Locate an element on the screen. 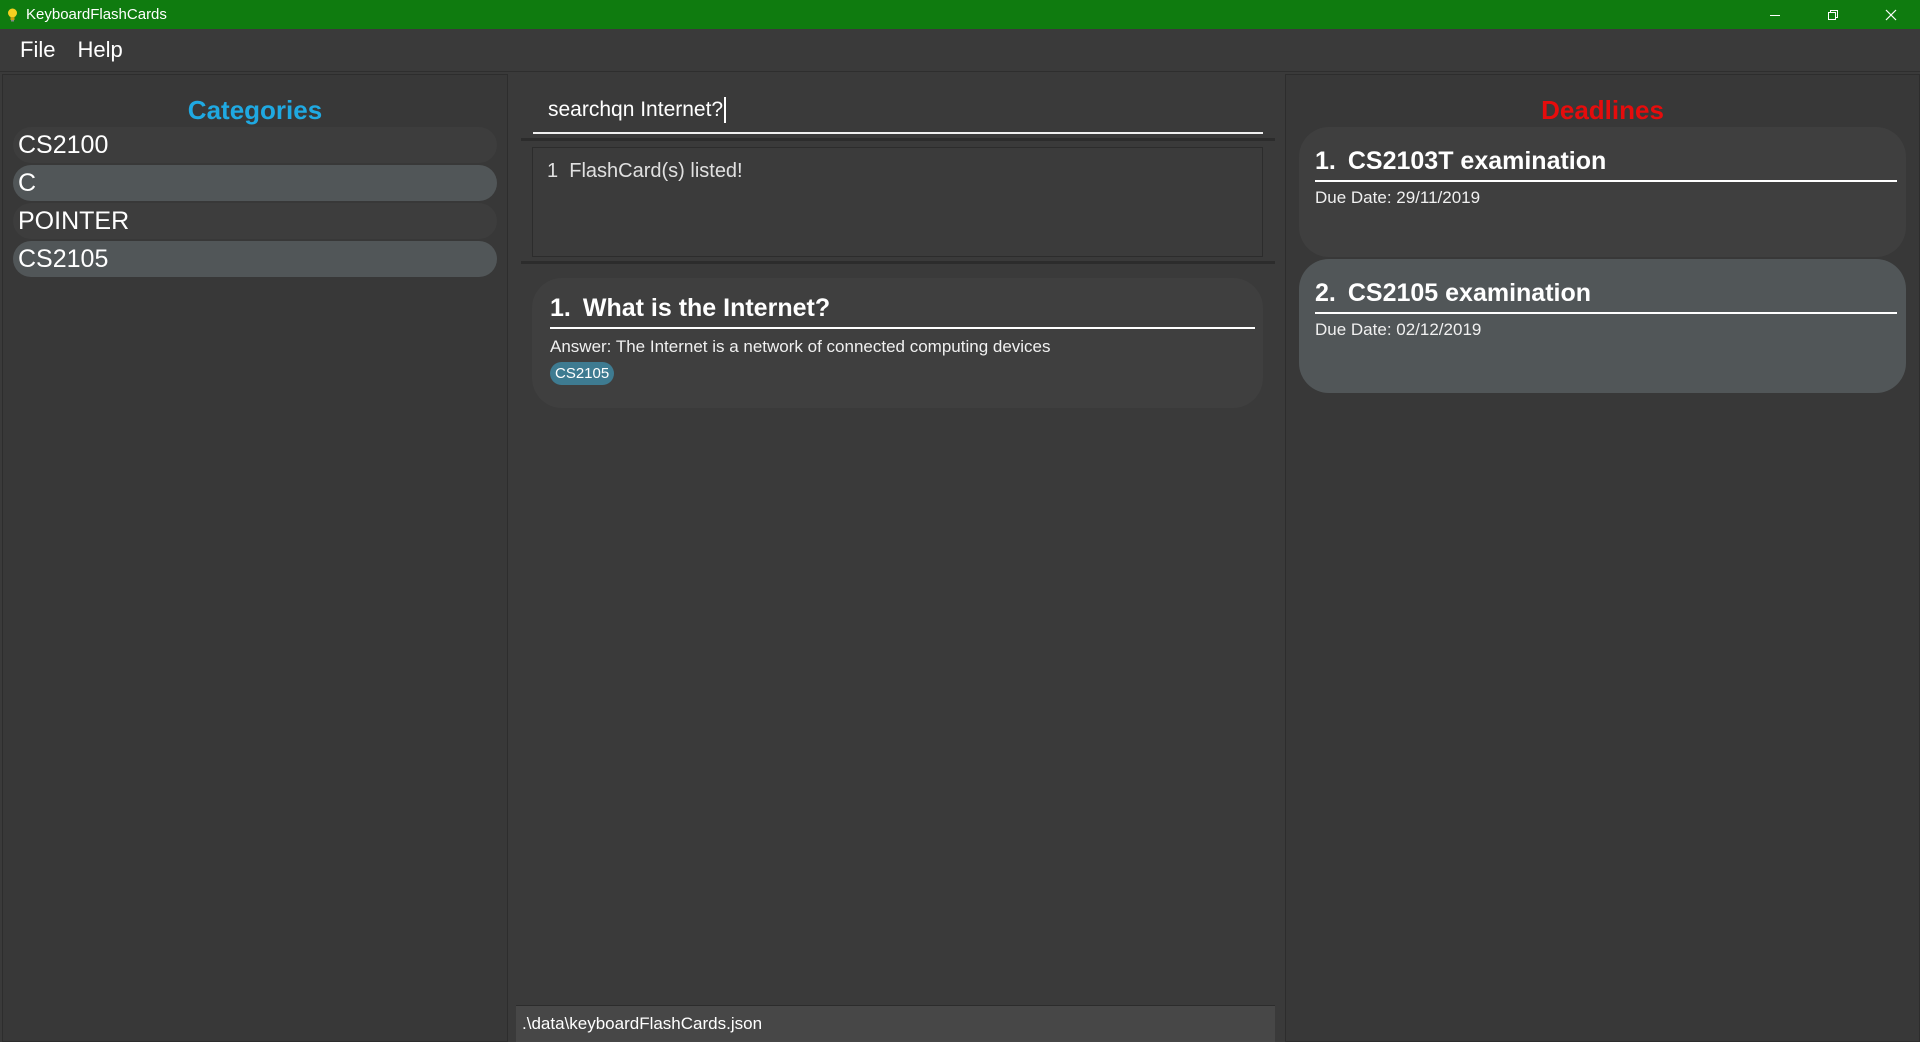  result-message: 1 FlashCard(s) listed! is located at coordinates (645, 171).